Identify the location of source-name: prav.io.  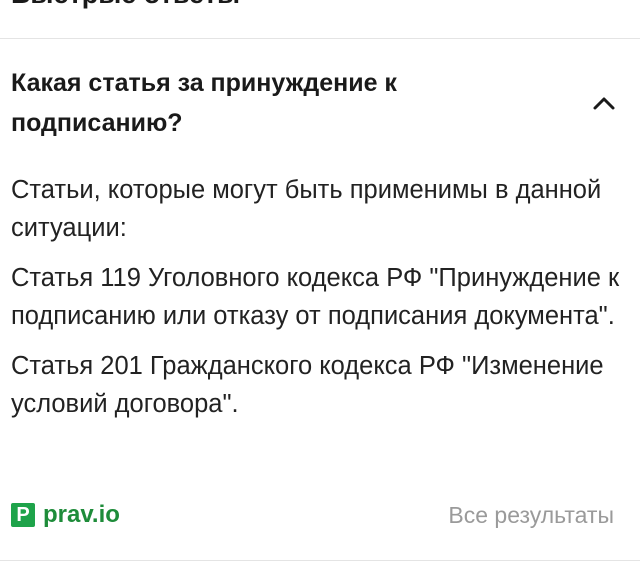
(81, 514).